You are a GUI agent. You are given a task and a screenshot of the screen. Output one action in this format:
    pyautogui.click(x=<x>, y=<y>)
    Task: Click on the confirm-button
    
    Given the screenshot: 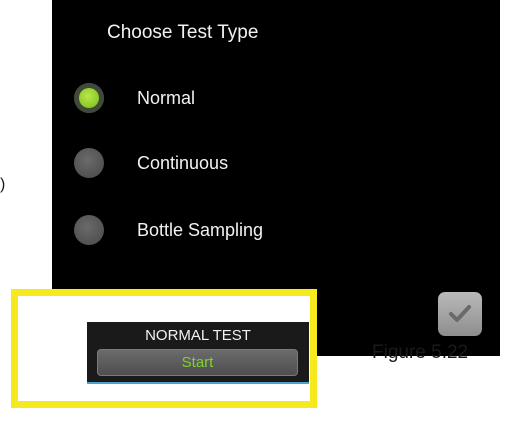 What is the action you would take?
    pyautogui.click(x=460, y=314)
    